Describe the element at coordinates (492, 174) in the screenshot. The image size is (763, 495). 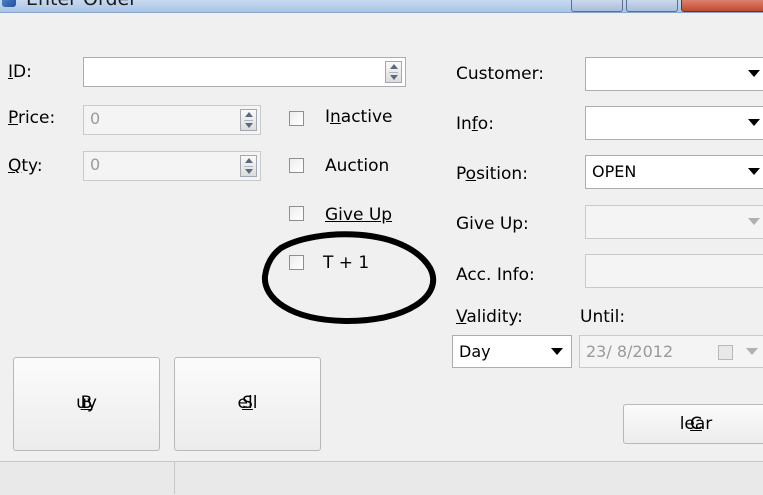
I see `position-label: Position:` at that location.